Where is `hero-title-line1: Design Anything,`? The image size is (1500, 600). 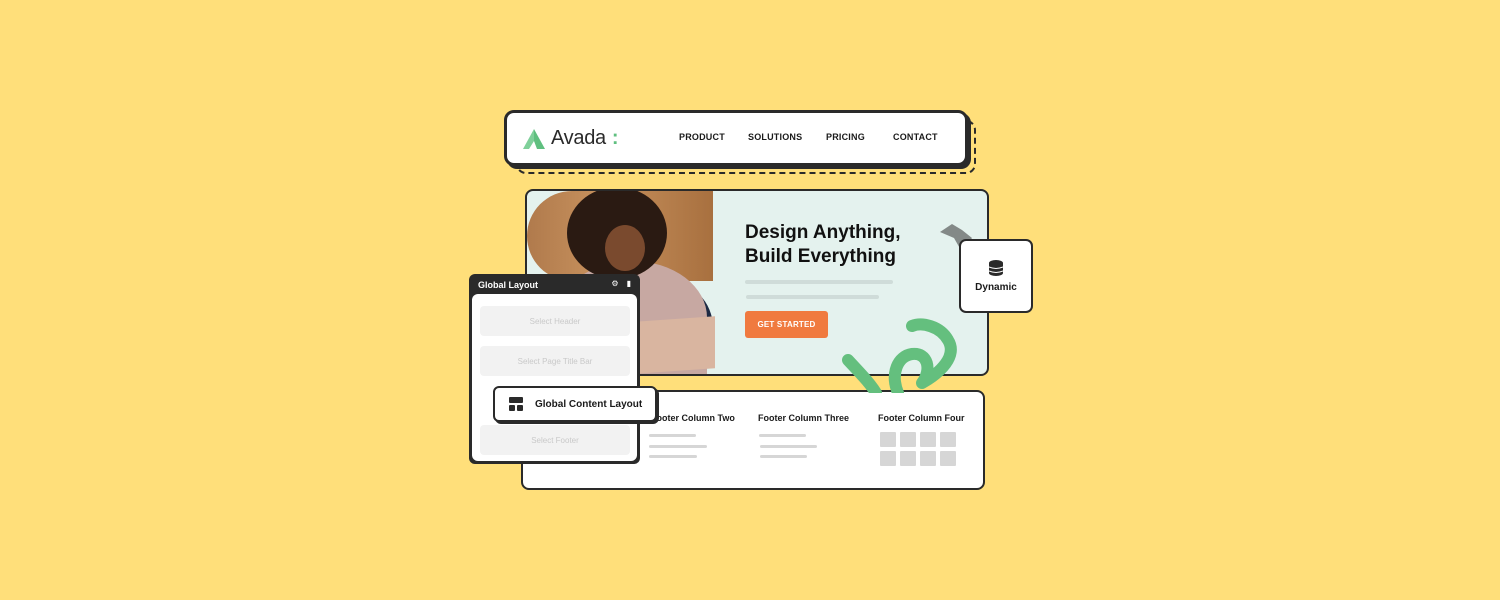
hero-title-line1: Design Anything, is located at coordinates (823, 232).